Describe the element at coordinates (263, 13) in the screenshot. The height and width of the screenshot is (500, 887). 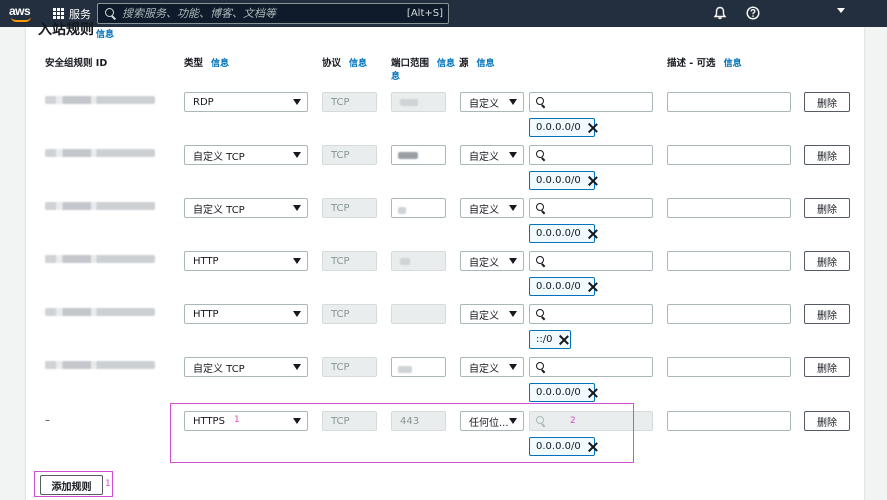
I see `global-search-input` at that location.